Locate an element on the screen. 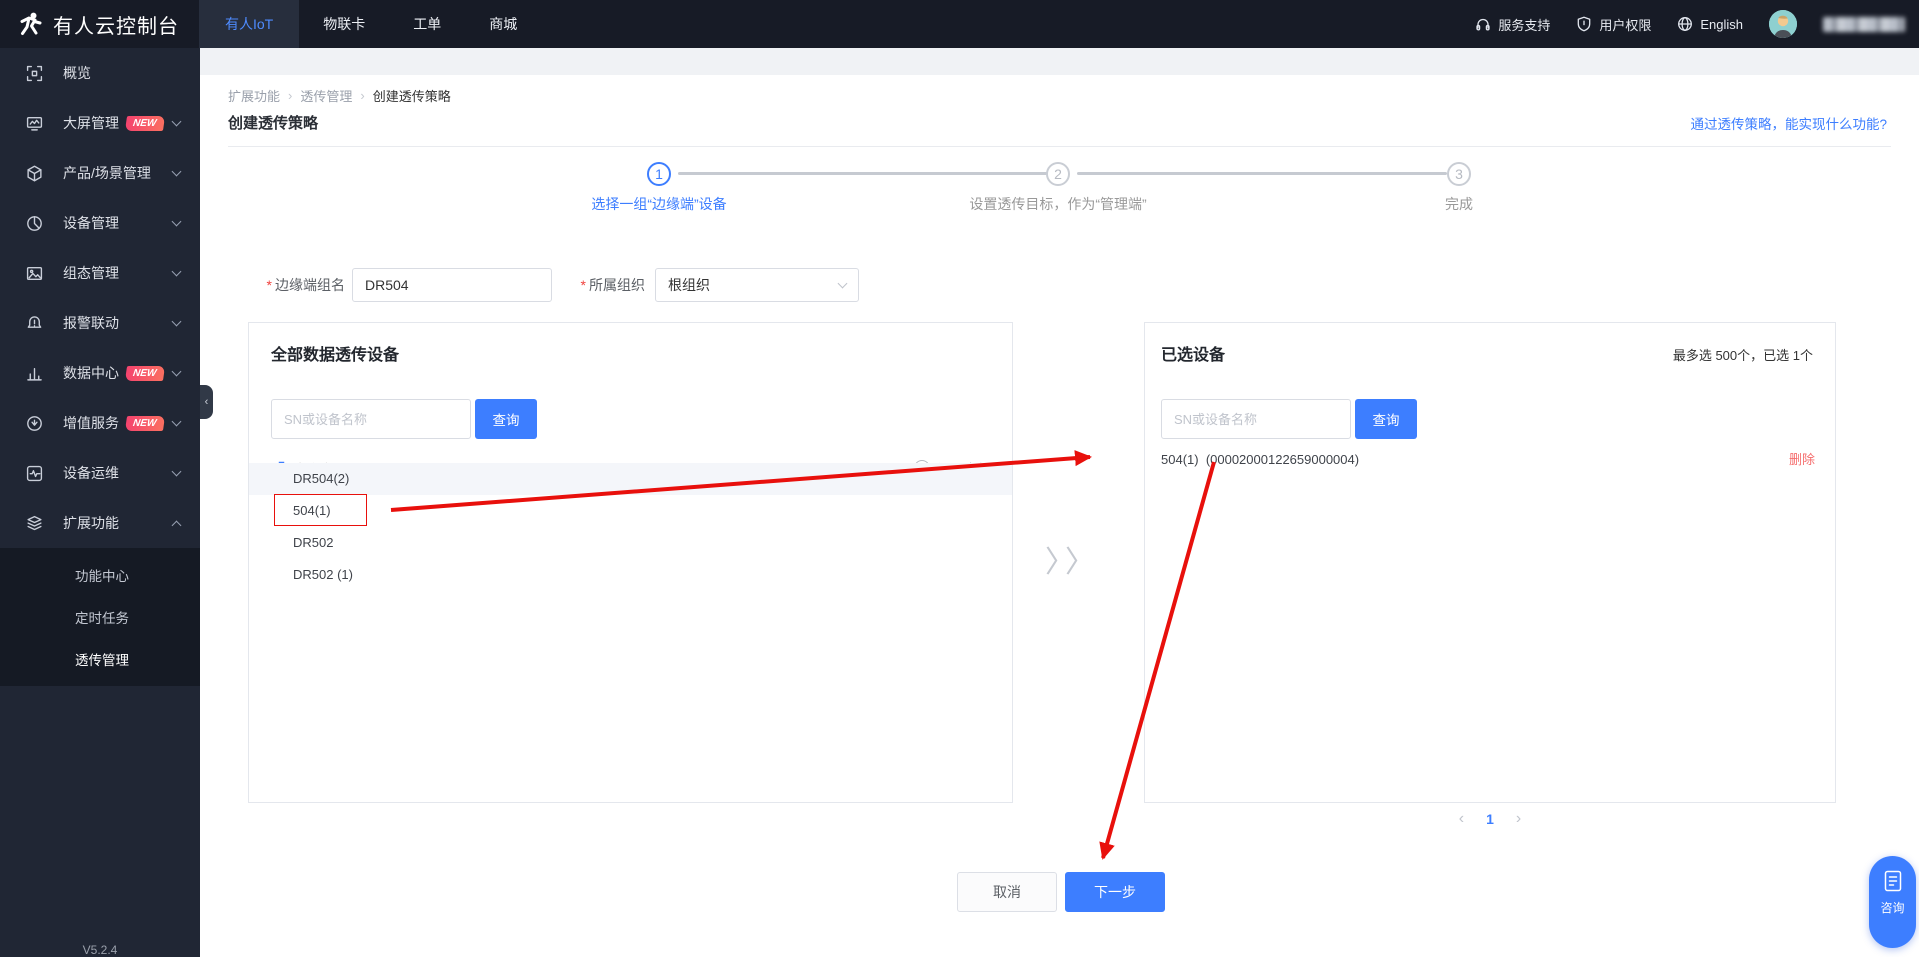 This screenshot has height=957, width=1919. breadcrumb-extensions: 扩展功能 is located at coordinates (254, 95).